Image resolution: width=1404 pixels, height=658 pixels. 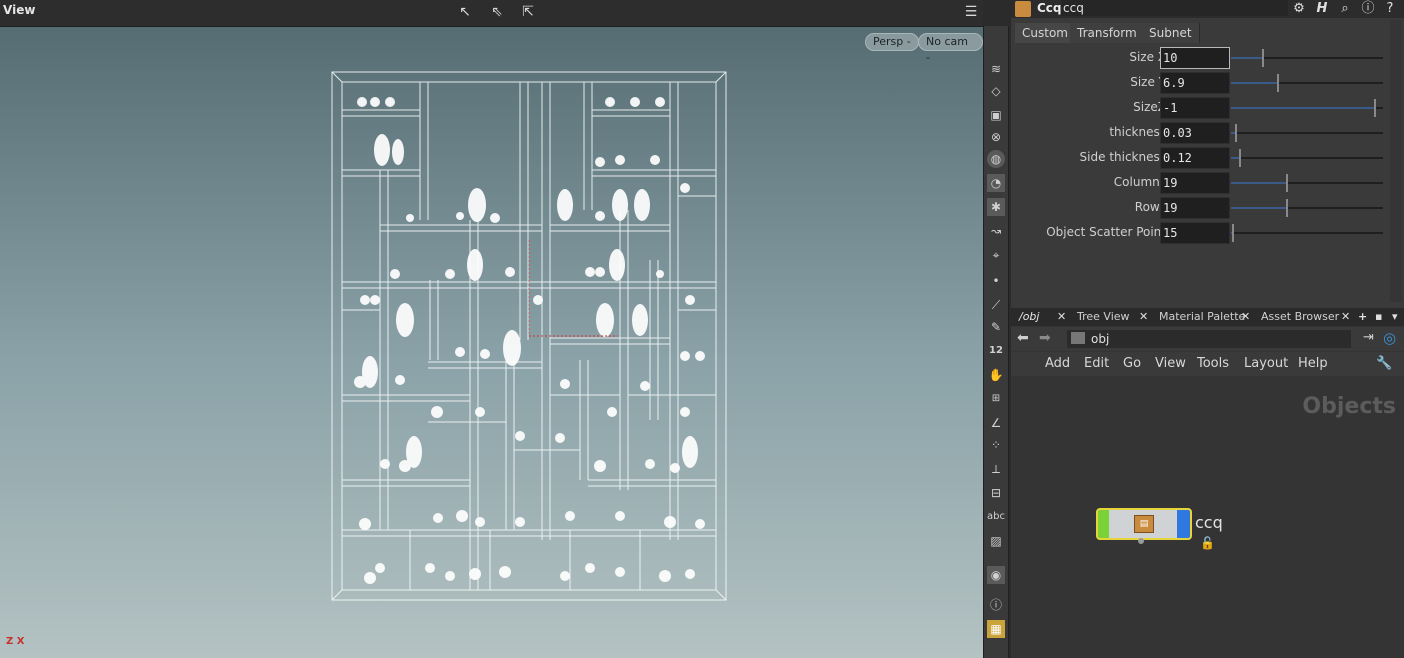 I want to click on link-icon: ◎, so click(x=1389, y=338).